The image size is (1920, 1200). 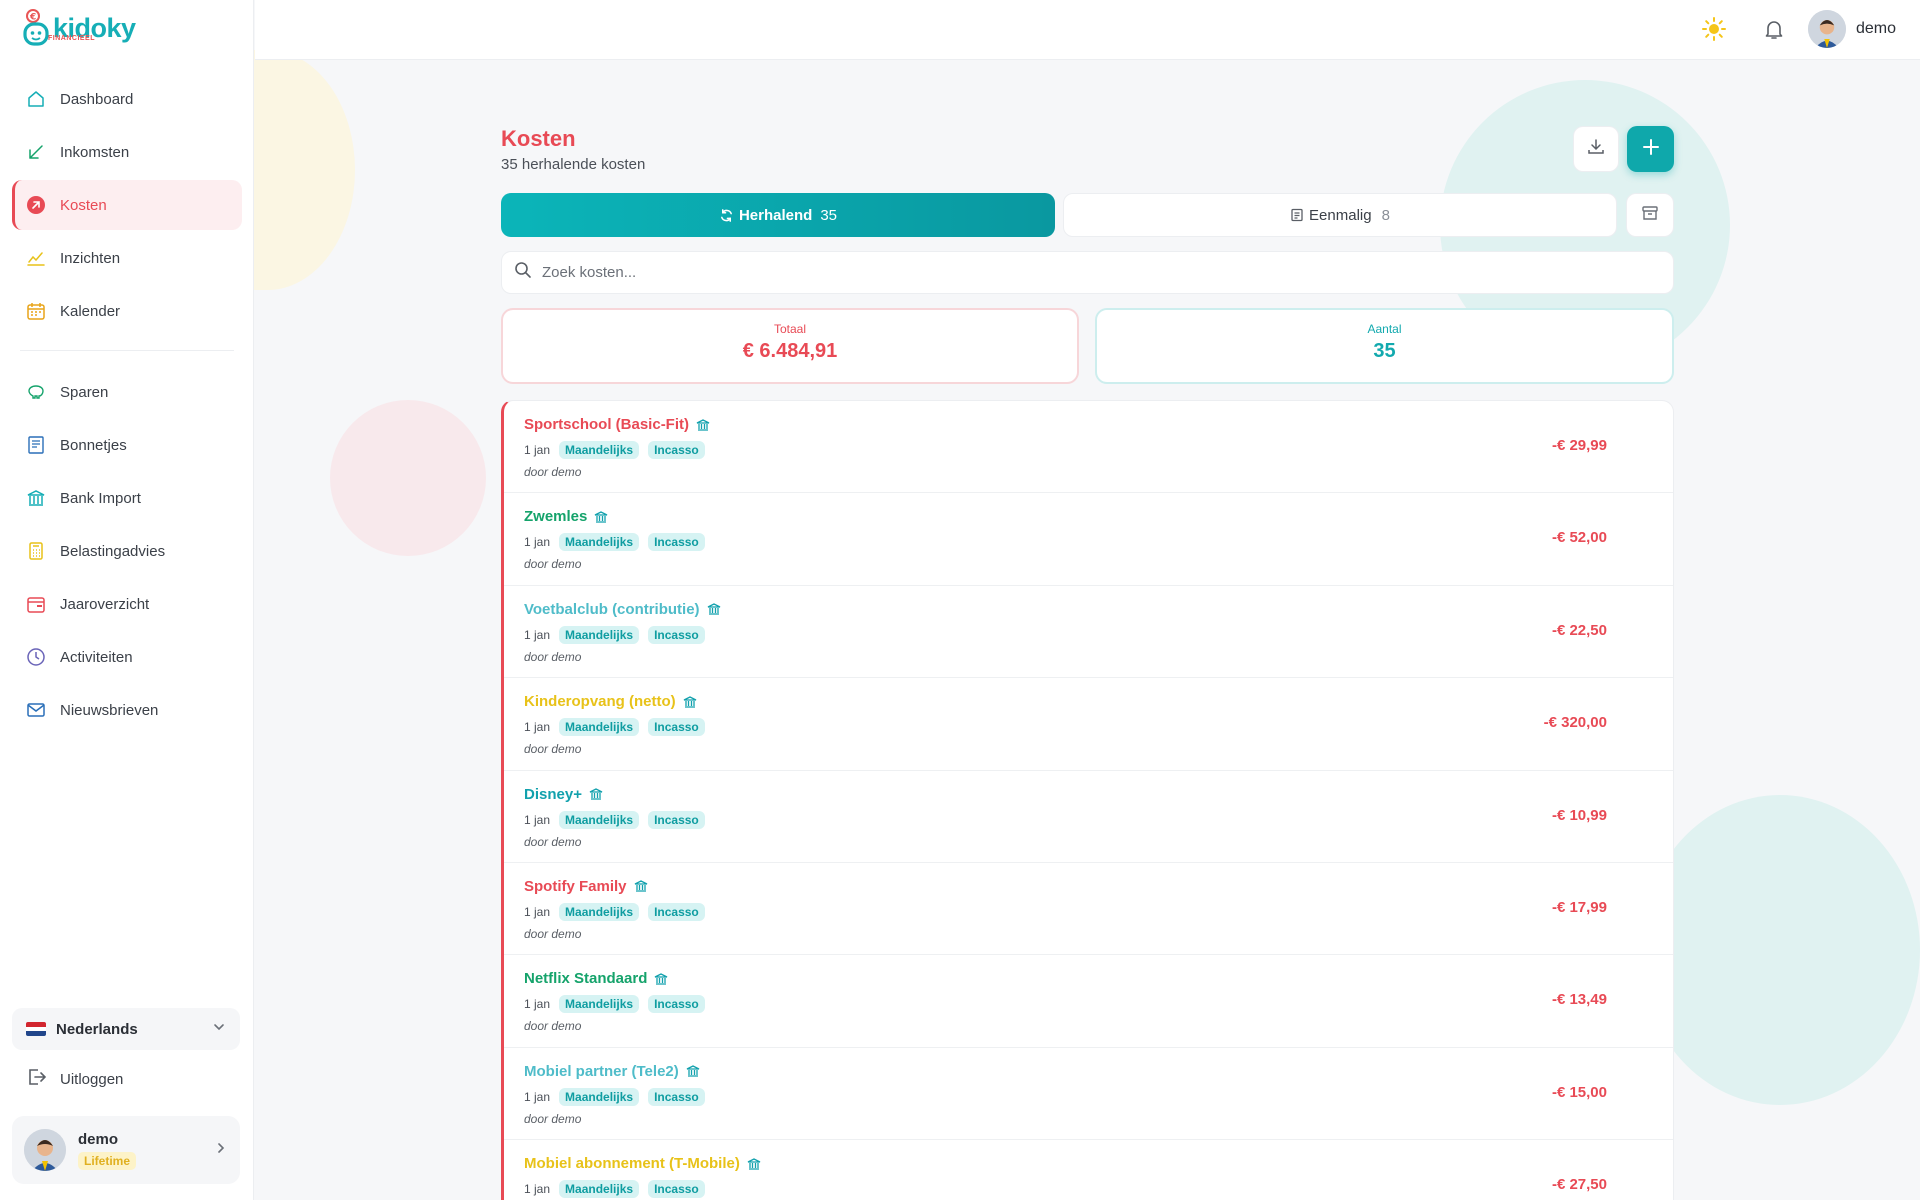 What do you see at coordinates (36, 604) in the screenshot?
I see `calendar-range-icon` at bounding box center [36, 604].